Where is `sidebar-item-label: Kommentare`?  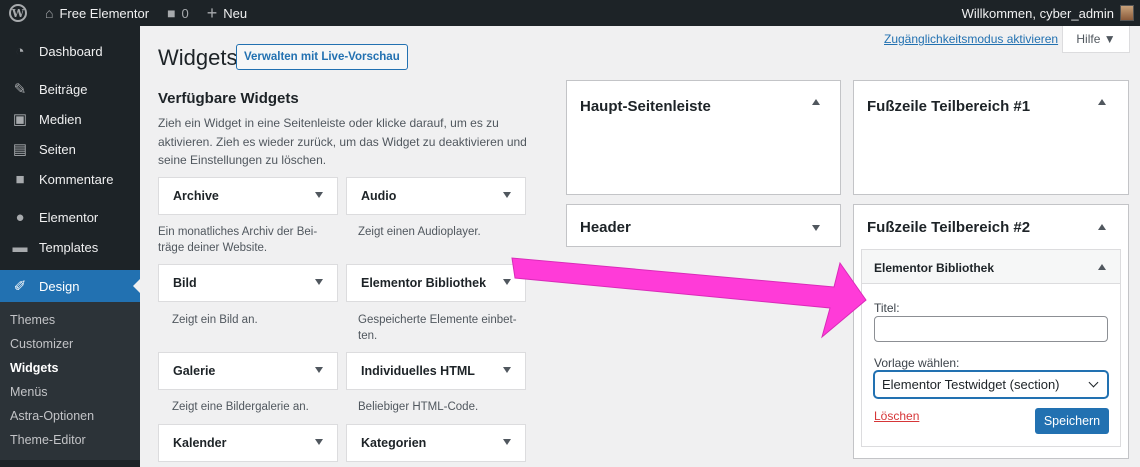 sidebar-item-label: Kommentare is located at coordinates (76, 179).